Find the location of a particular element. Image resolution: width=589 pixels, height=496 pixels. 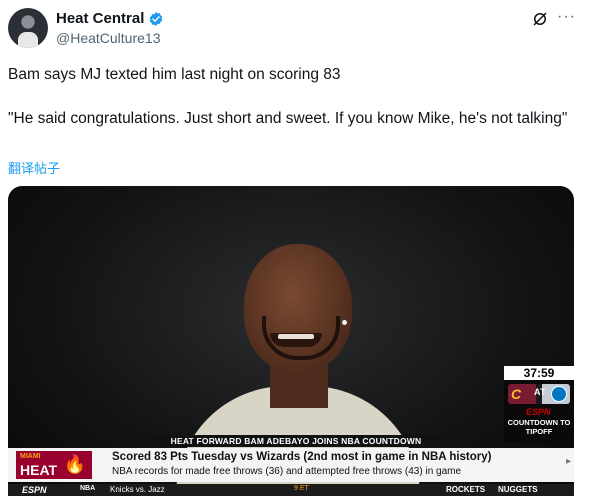

tweet-header: Heat Central @HeatCulture13 ··· is located at coordinates (294, 28).